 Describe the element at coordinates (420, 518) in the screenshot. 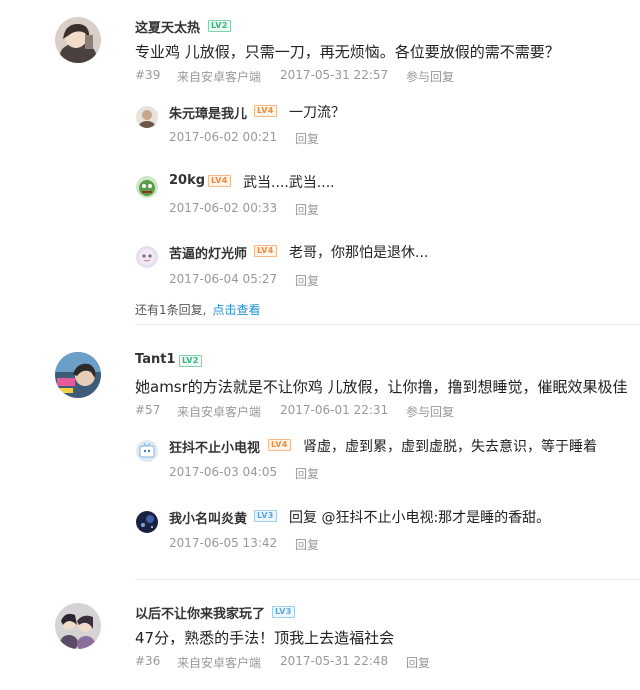

I see `reply-text: 回复 @狂抖不止小电视:那才是睡的香甜。` at that location.